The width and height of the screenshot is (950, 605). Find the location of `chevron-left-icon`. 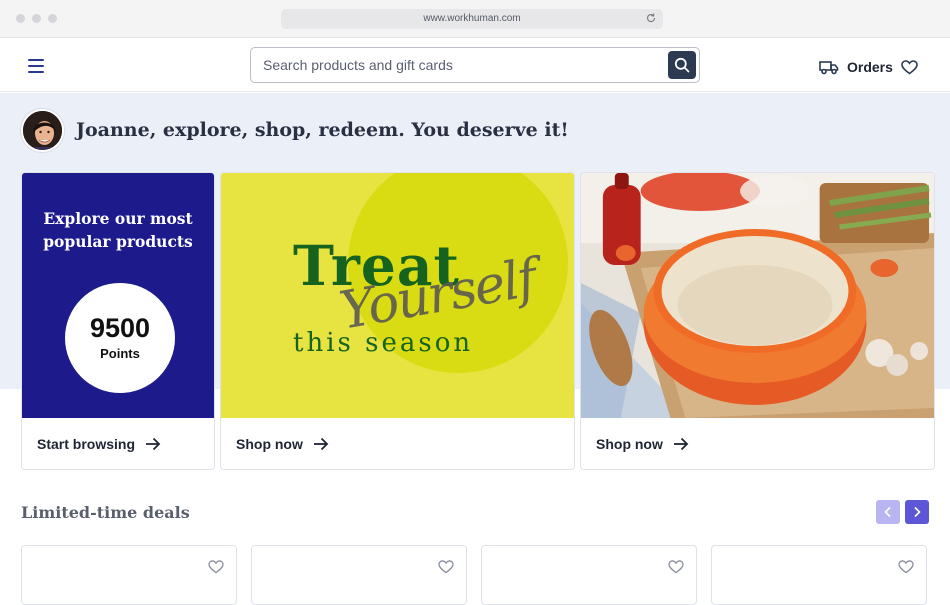

chevron-left-icon is located at coordinates (887, 512).